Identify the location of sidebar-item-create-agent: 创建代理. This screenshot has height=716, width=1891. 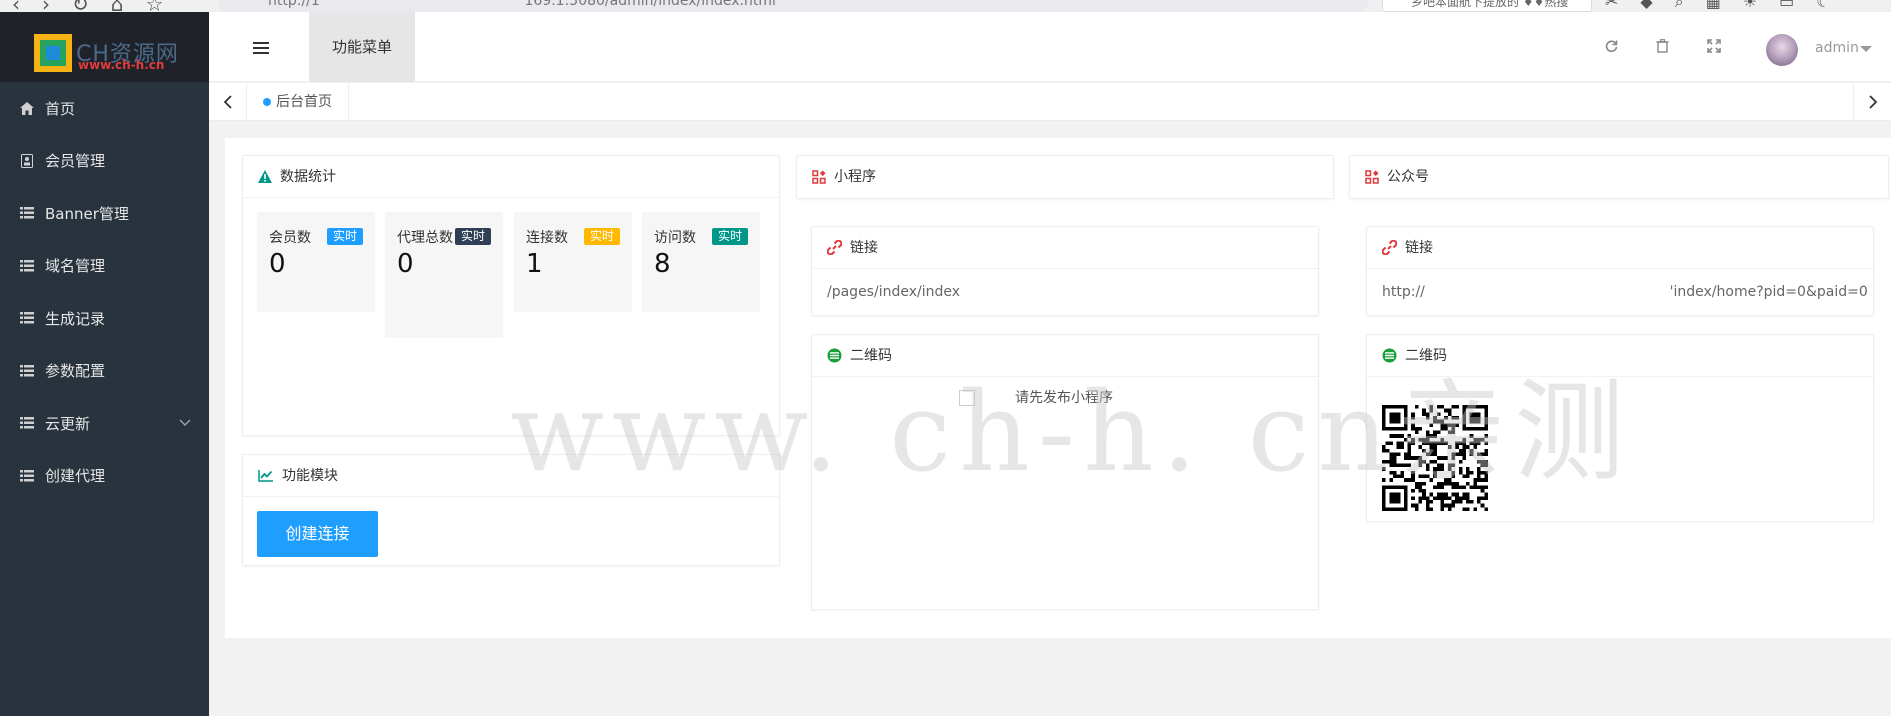
(104, 476).